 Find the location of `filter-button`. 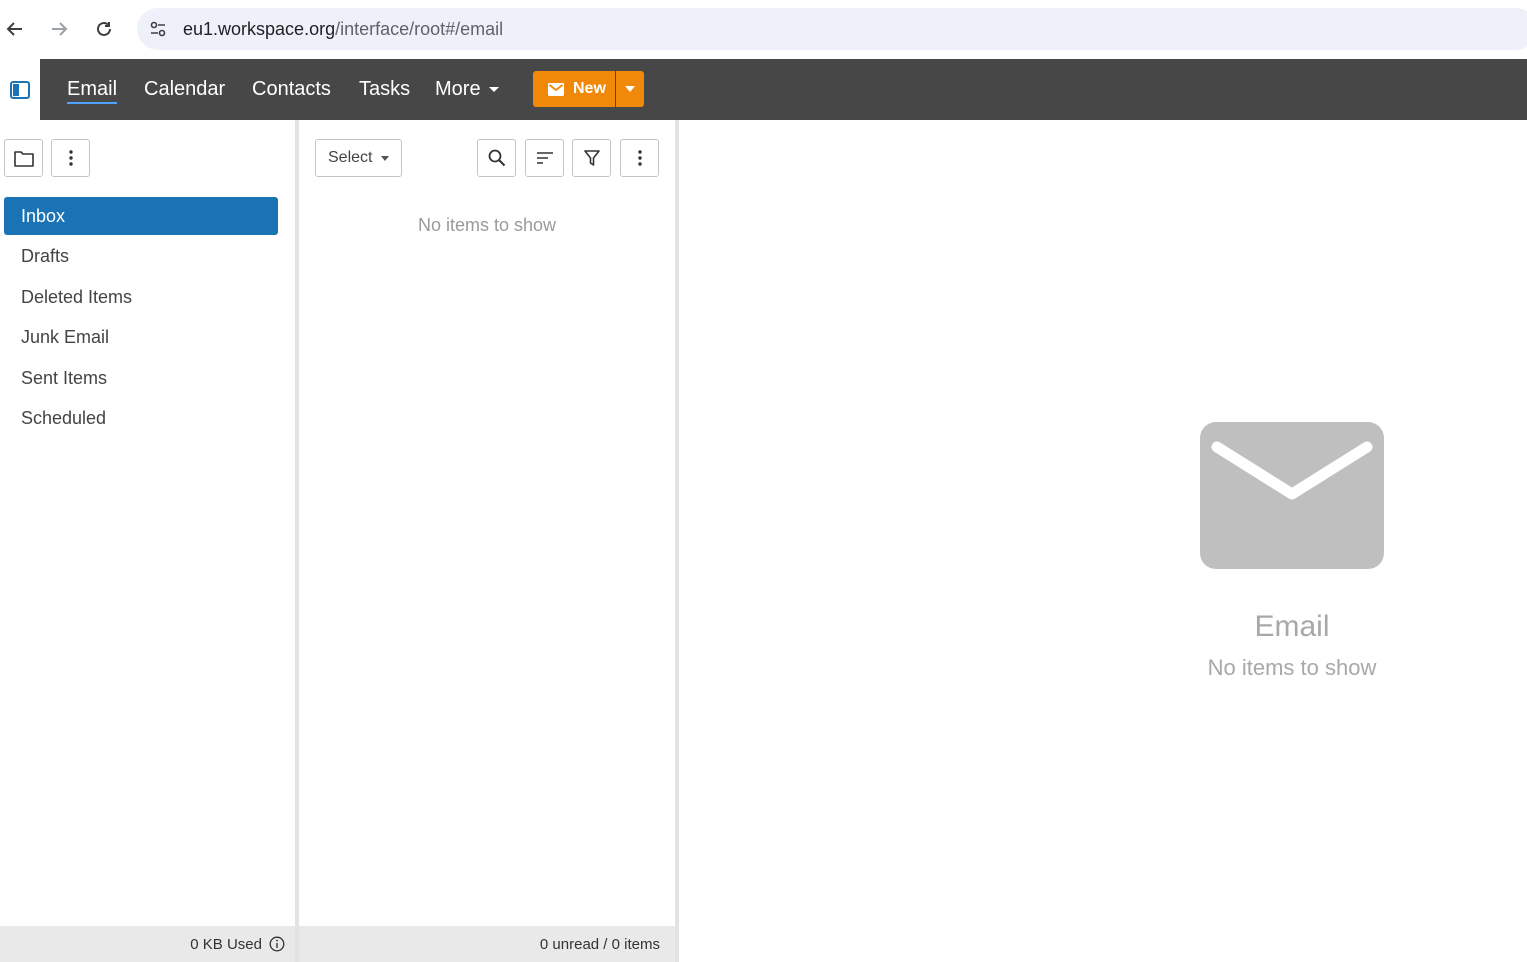

filter-button is located at coordinates (591, 158).